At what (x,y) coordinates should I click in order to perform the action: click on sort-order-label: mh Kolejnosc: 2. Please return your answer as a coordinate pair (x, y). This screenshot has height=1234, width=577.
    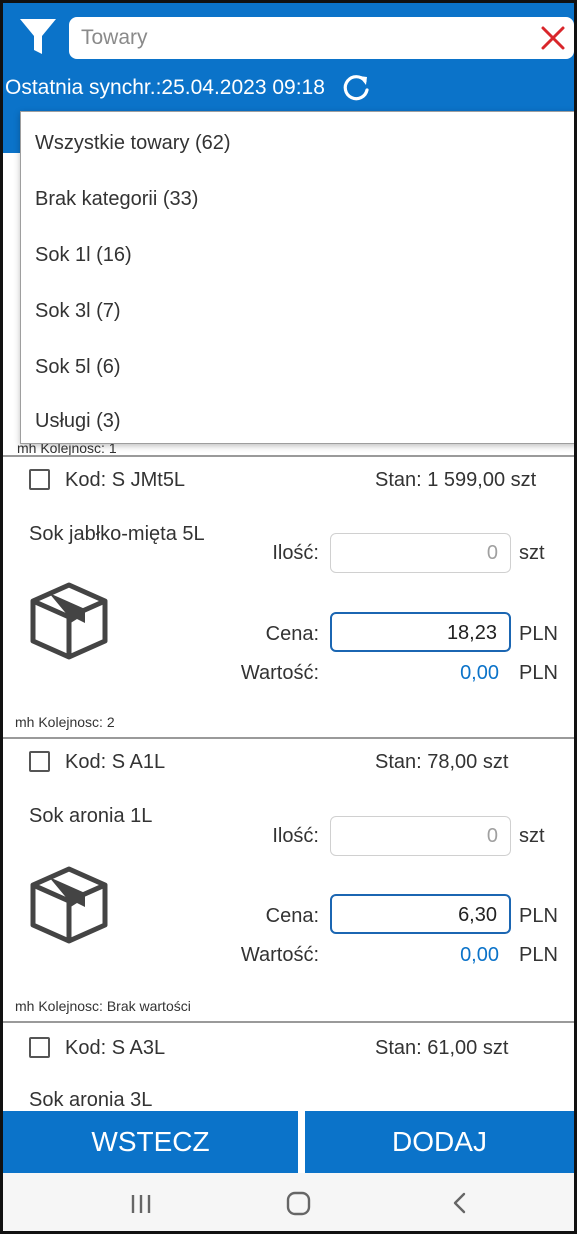
    Looking at the image, I should click on (65, 722).